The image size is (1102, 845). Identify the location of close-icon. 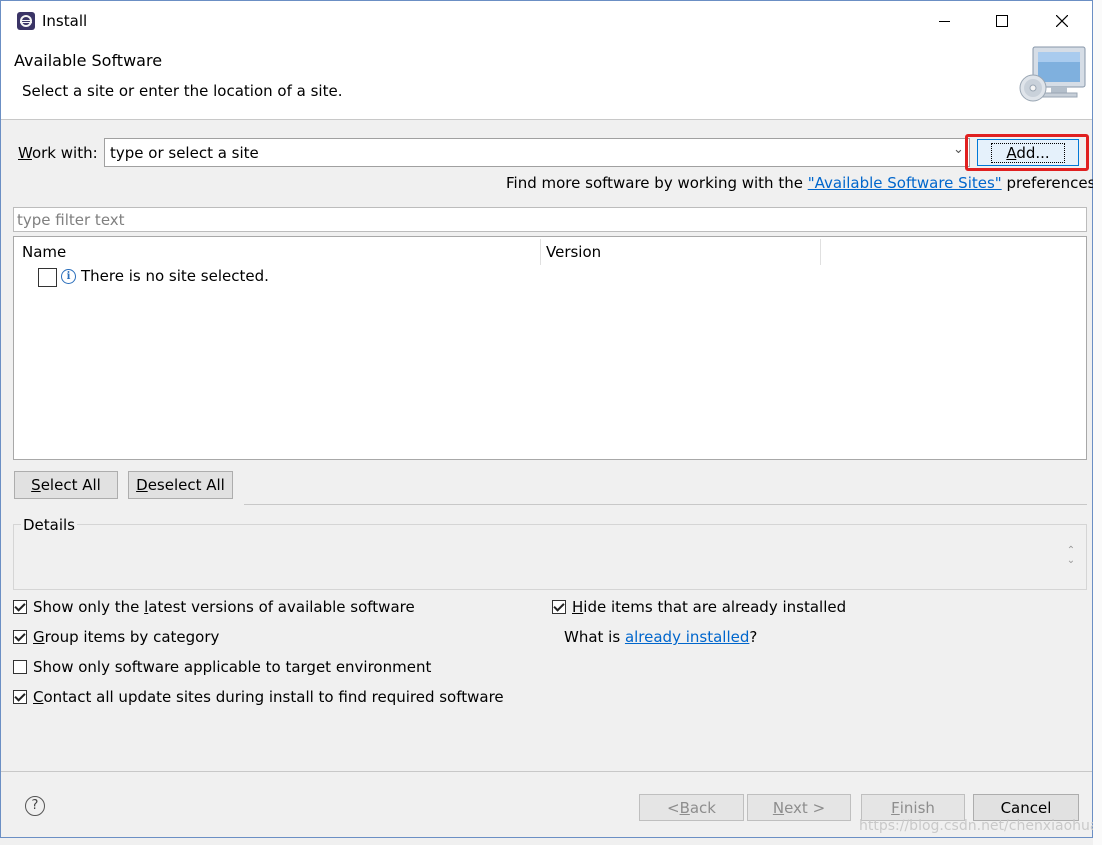
(1062, 21).